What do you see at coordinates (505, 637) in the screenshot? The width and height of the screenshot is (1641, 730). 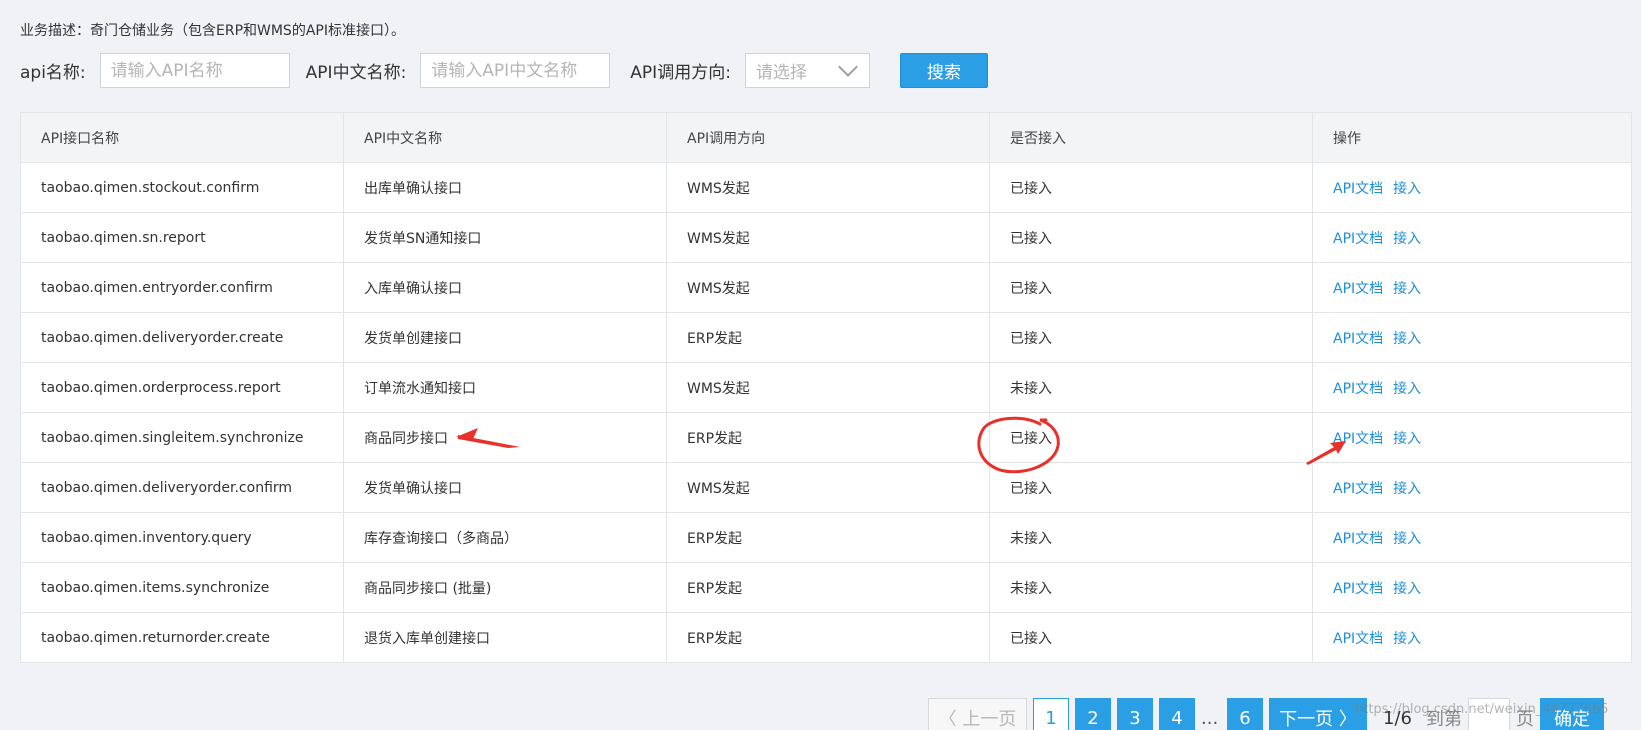 I see `cell-api-cn-name: 退货入库单创建接口` at bounding box center [505, 637].